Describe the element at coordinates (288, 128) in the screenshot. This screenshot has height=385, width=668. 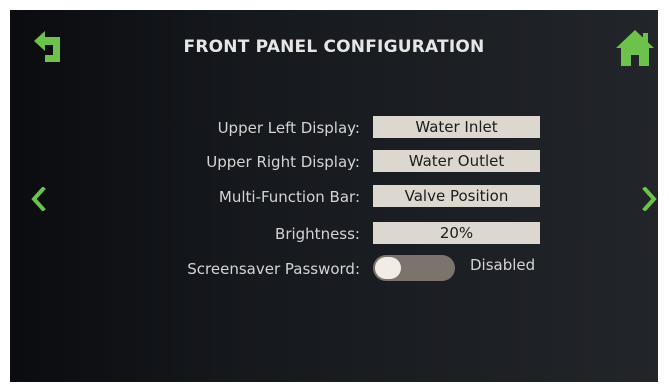
I see `upper-left-display-label: Upper Left Display:` at that location.